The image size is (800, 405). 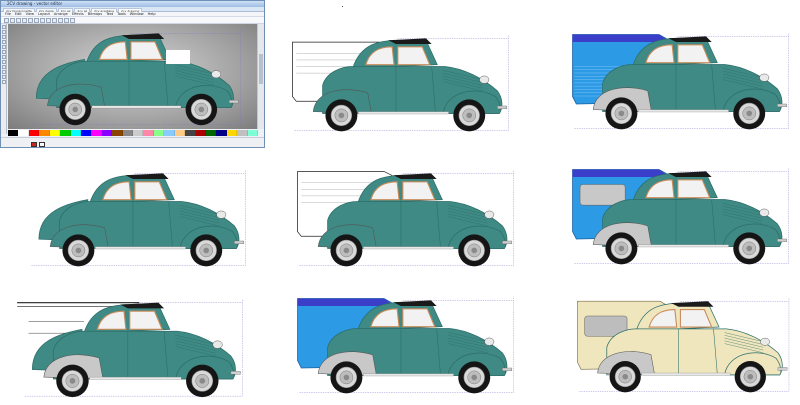 What do you see at coordinates (261, 69) in the screenshot?
I see `scrollbar-thumb` at bounding box center [261, 69].